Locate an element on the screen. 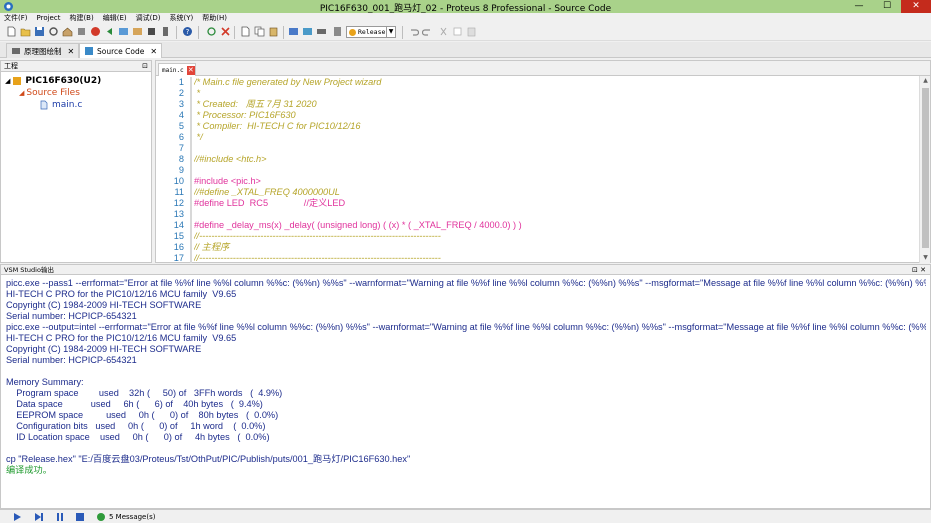 The image size is (931, 523). project-panel-title: 工程 is located at coordinates (11, 66).